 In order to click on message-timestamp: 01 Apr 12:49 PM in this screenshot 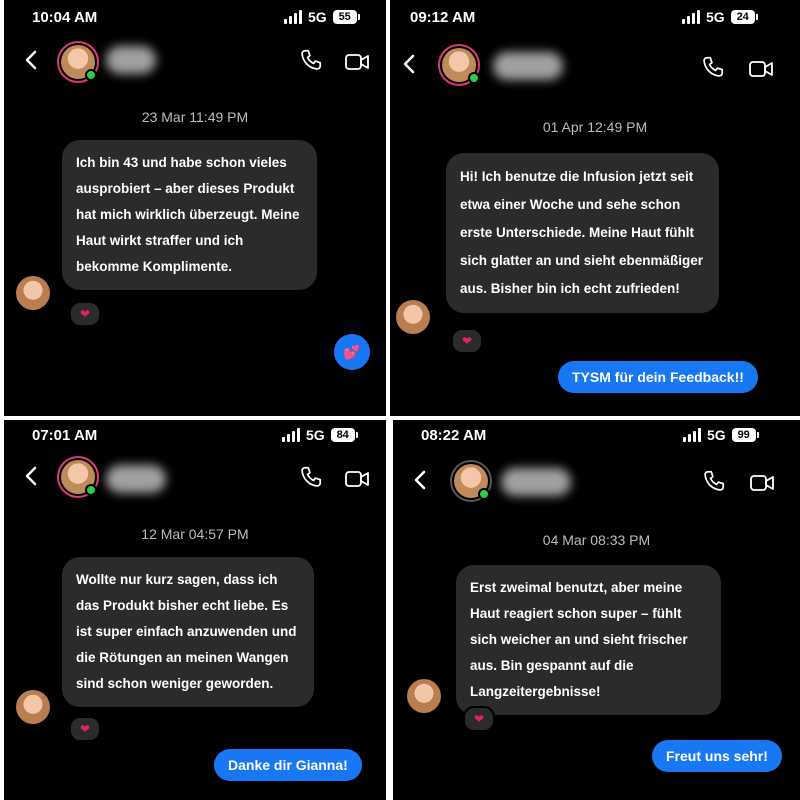, I will do `click(595, 127)`.